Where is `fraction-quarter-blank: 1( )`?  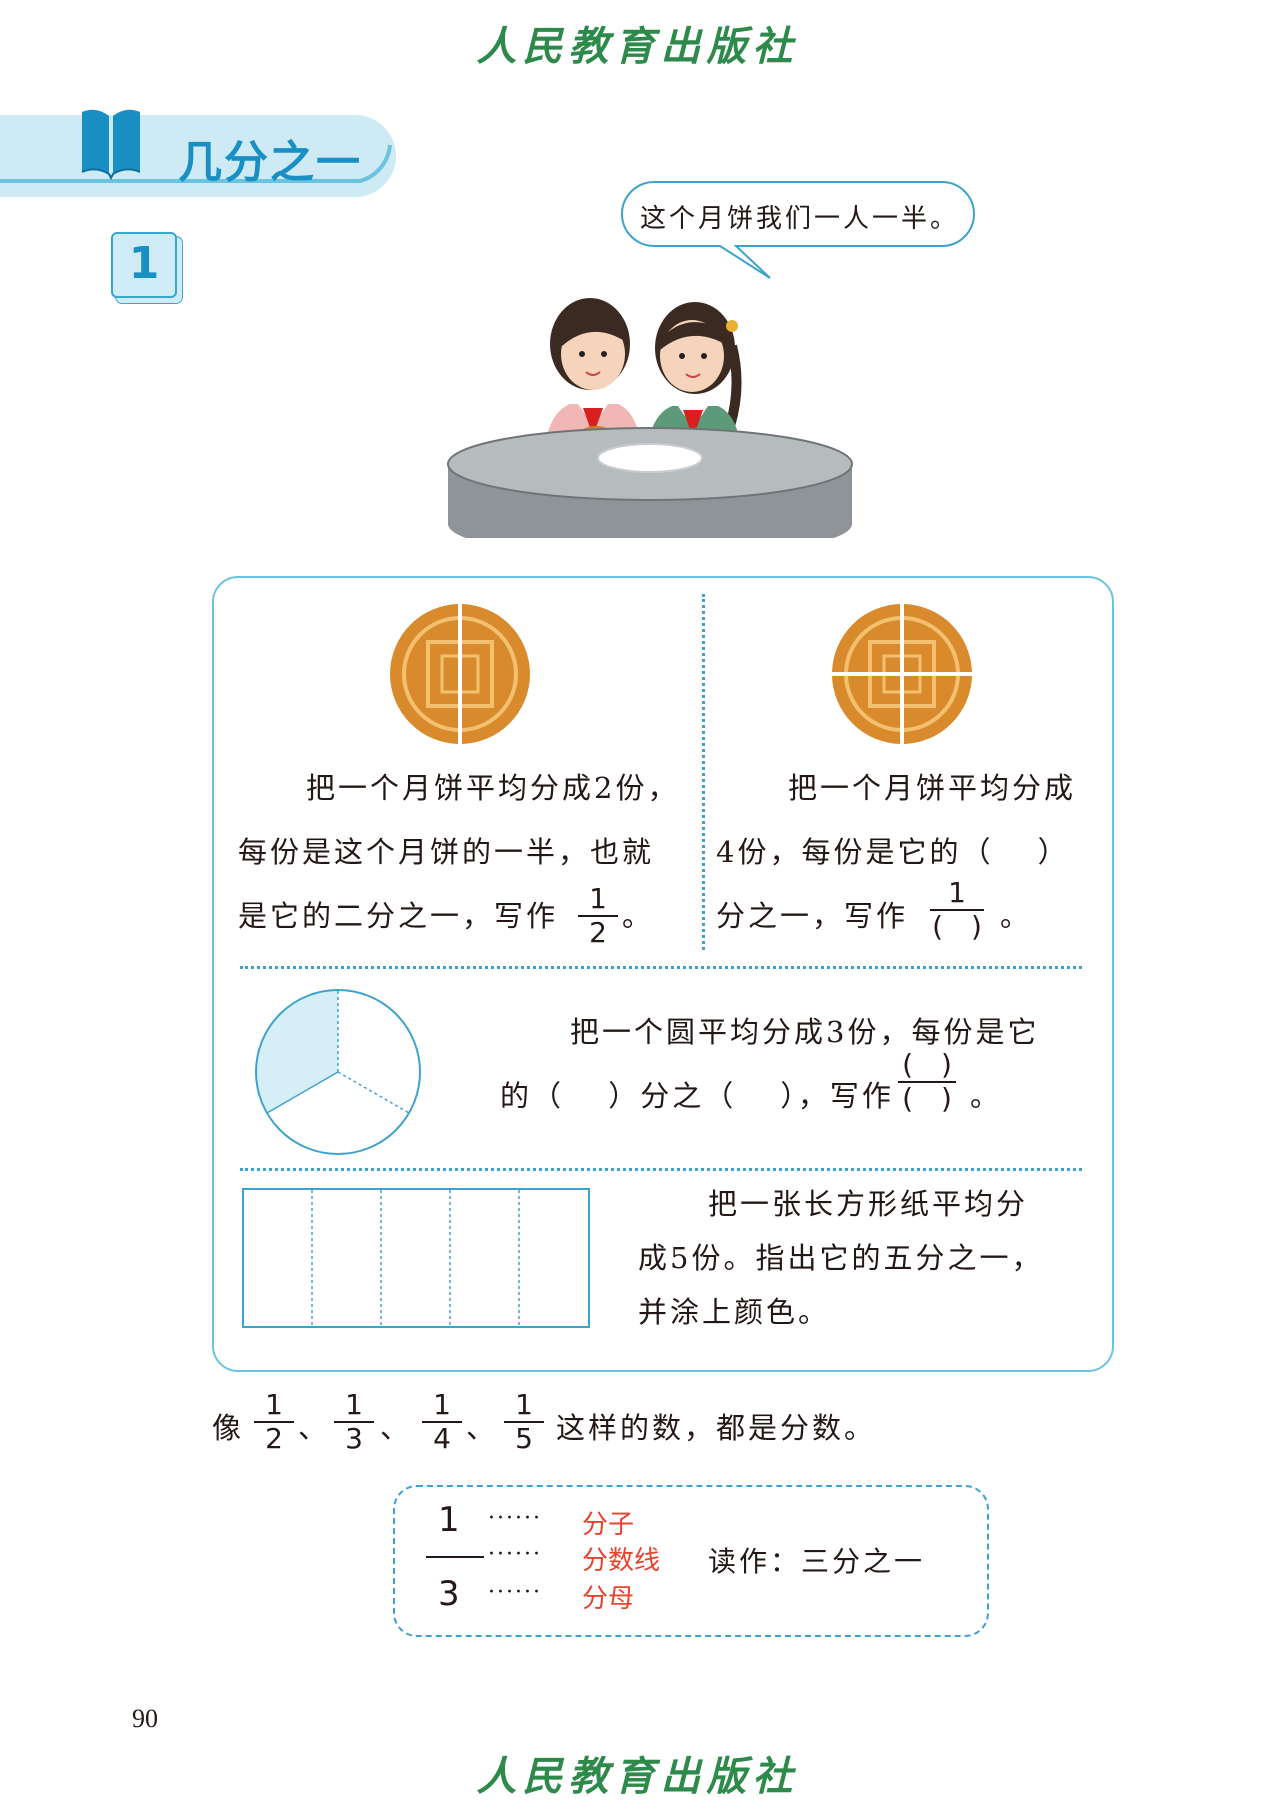
fraction-quarter-blank: 1( ) is located at coordinates (957, 910).